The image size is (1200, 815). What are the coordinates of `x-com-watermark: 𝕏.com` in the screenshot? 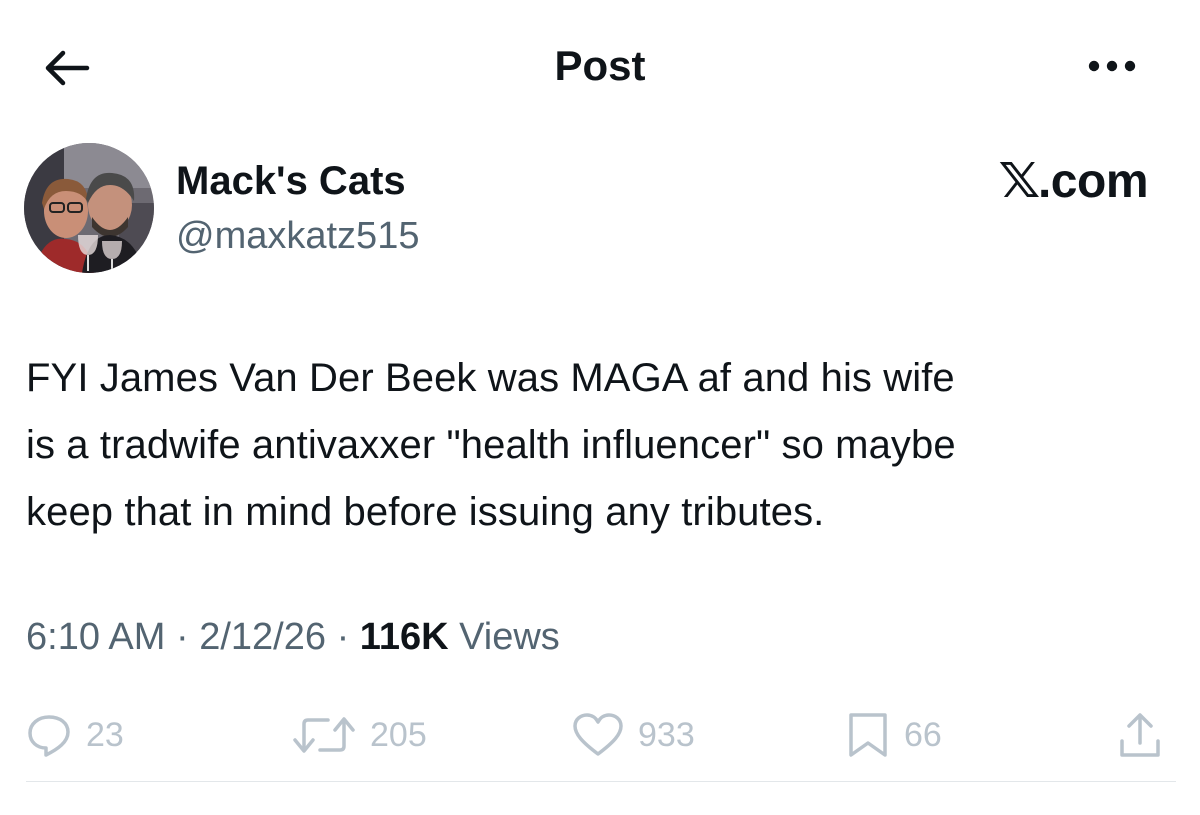 It's located at (1073, 182).